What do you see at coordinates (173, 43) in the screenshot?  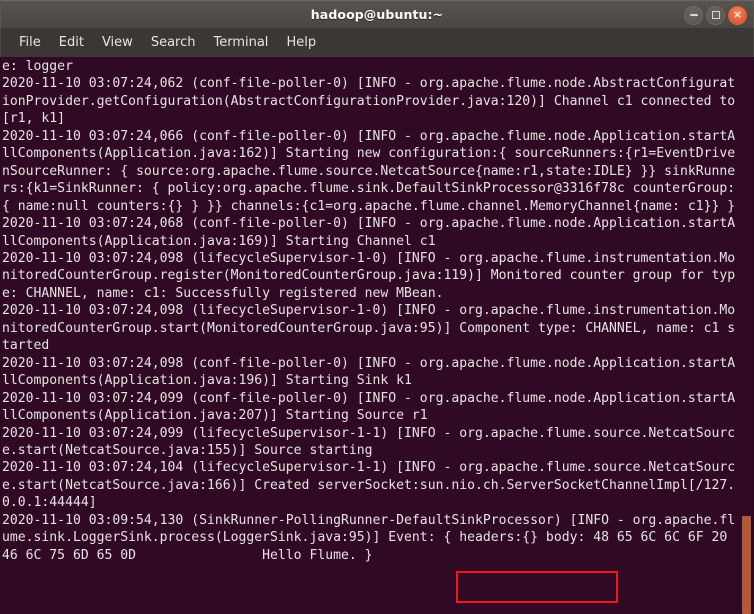 I see `menu-item-search: Search` at bounding box center [173, 43].